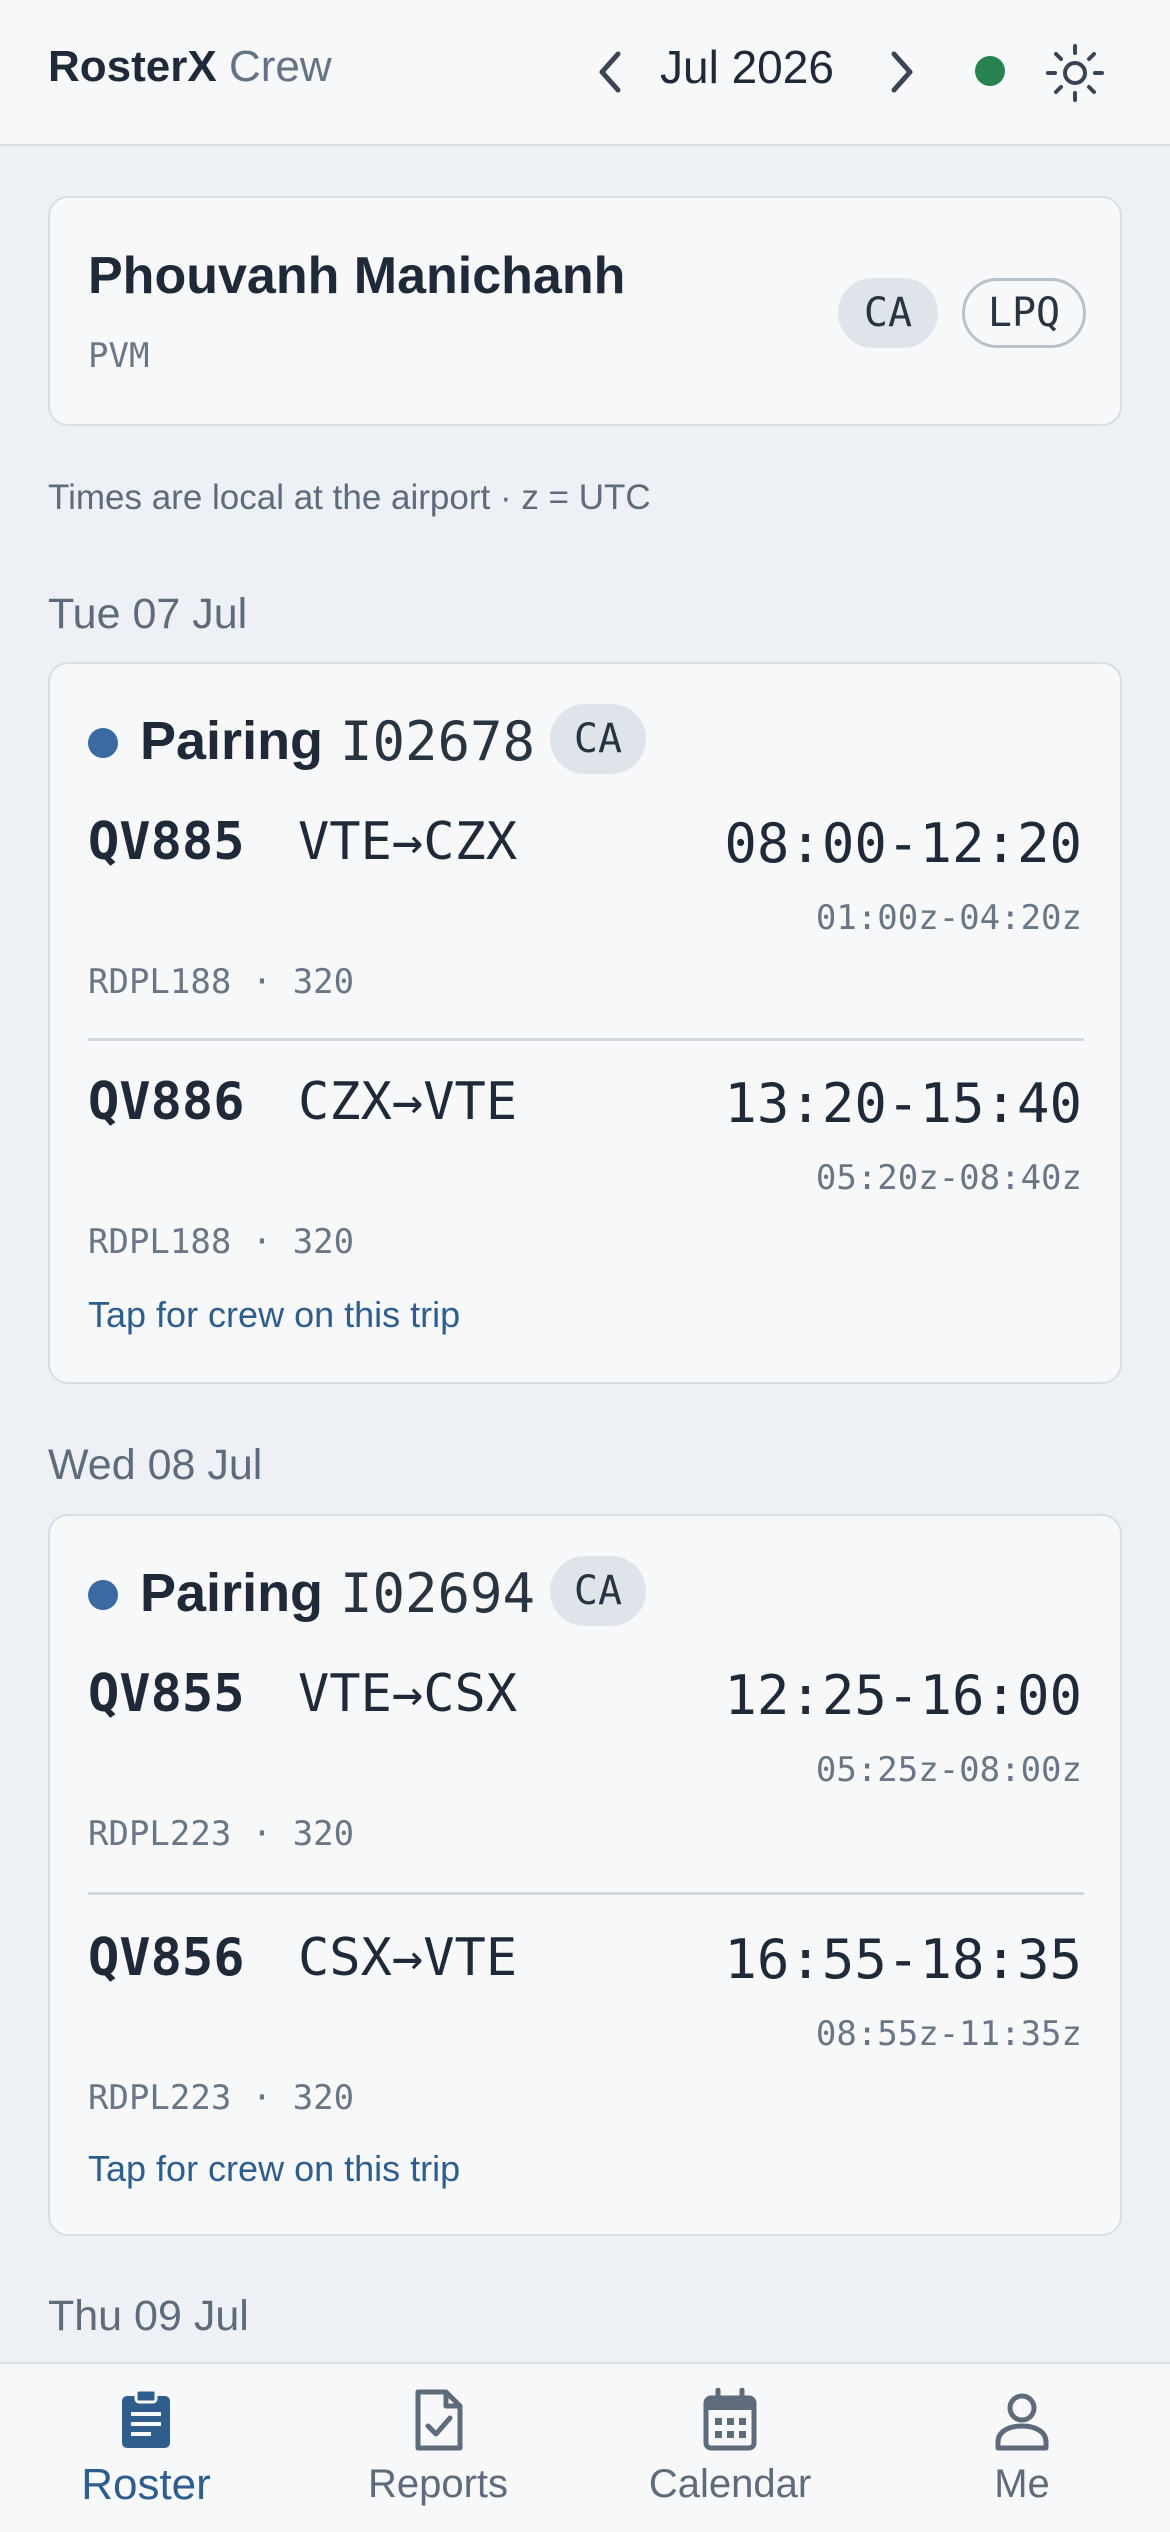 Image resolution: width=1170 pixels, height=2532 pixels. What do you see at coordinates (747, 67) in the screenshot?
I see `month-label: Jul 2026` at bounding box center [747, 67].